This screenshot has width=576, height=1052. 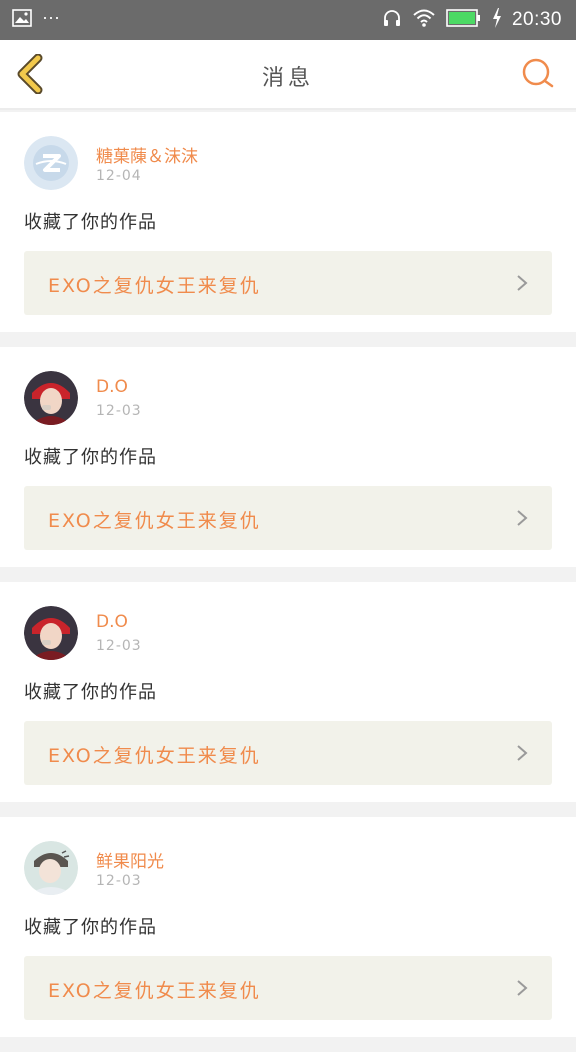 What do you see at coordinates (36, 19) in the screenshot?
I see `status-bar-left: ···` at bounding box center [36, 19].